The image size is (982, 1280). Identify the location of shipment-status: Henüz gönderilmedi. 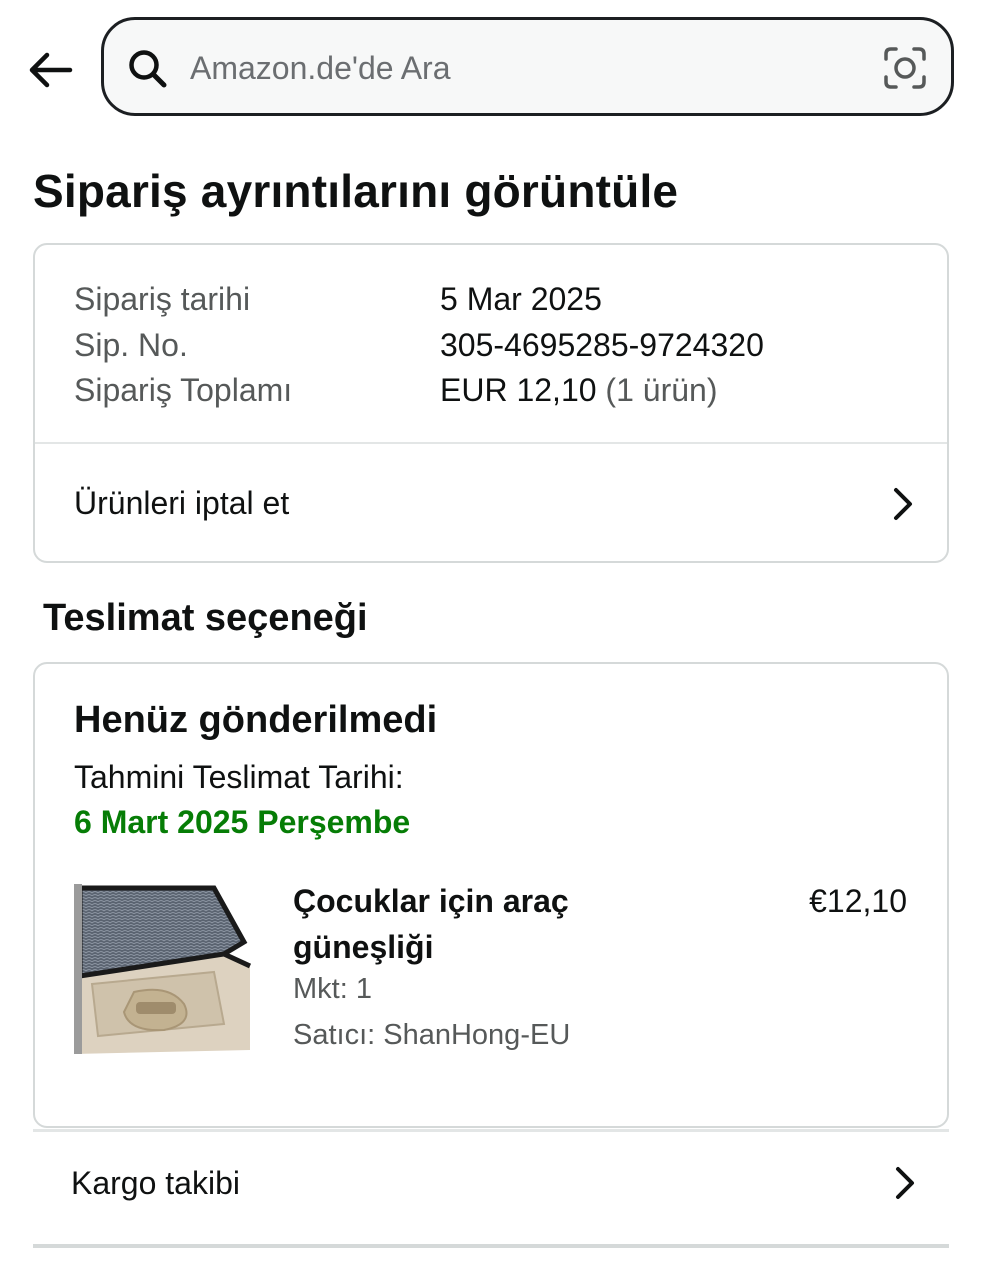
(256, 720).